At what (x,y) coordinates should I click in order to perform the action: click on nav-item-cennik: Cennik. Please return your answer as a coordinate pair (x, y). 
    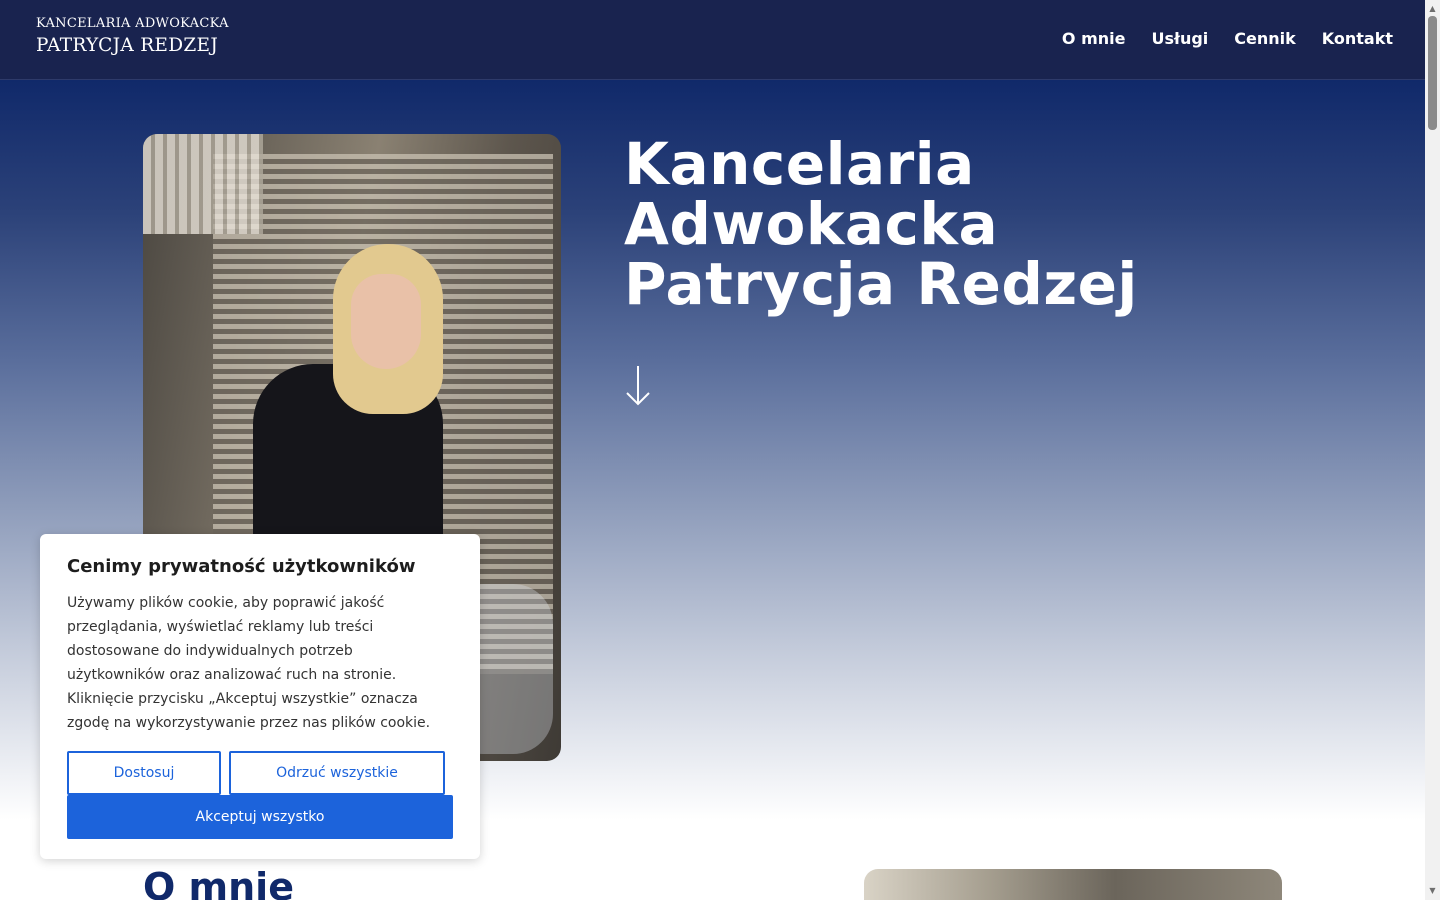
    Looking at the image, I should click on (1265, 39).